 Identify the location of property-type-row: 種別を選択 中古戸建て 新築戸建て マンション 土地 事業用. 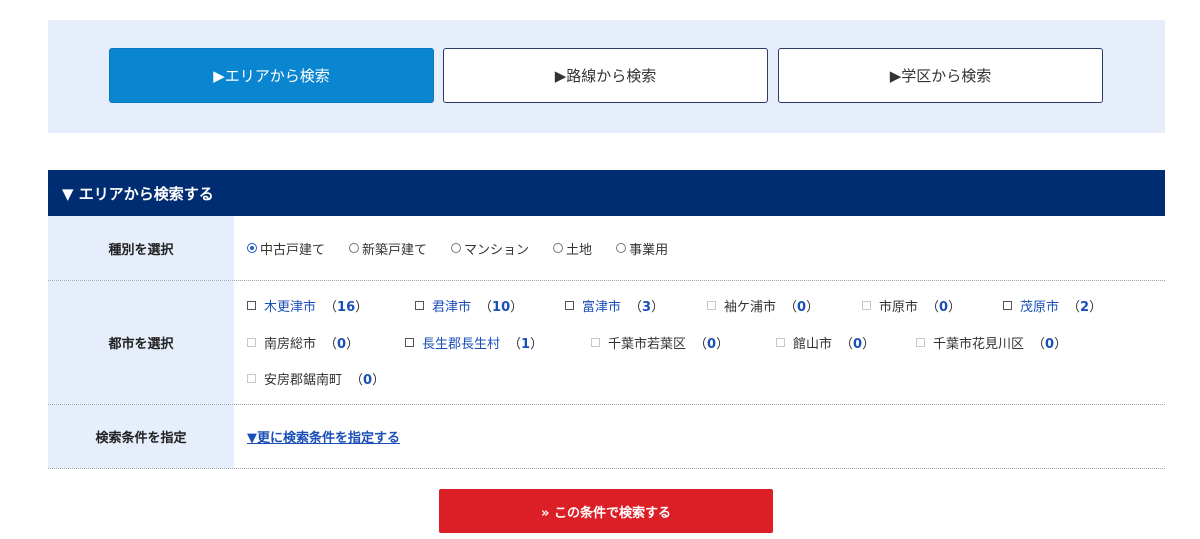
(606, 248).